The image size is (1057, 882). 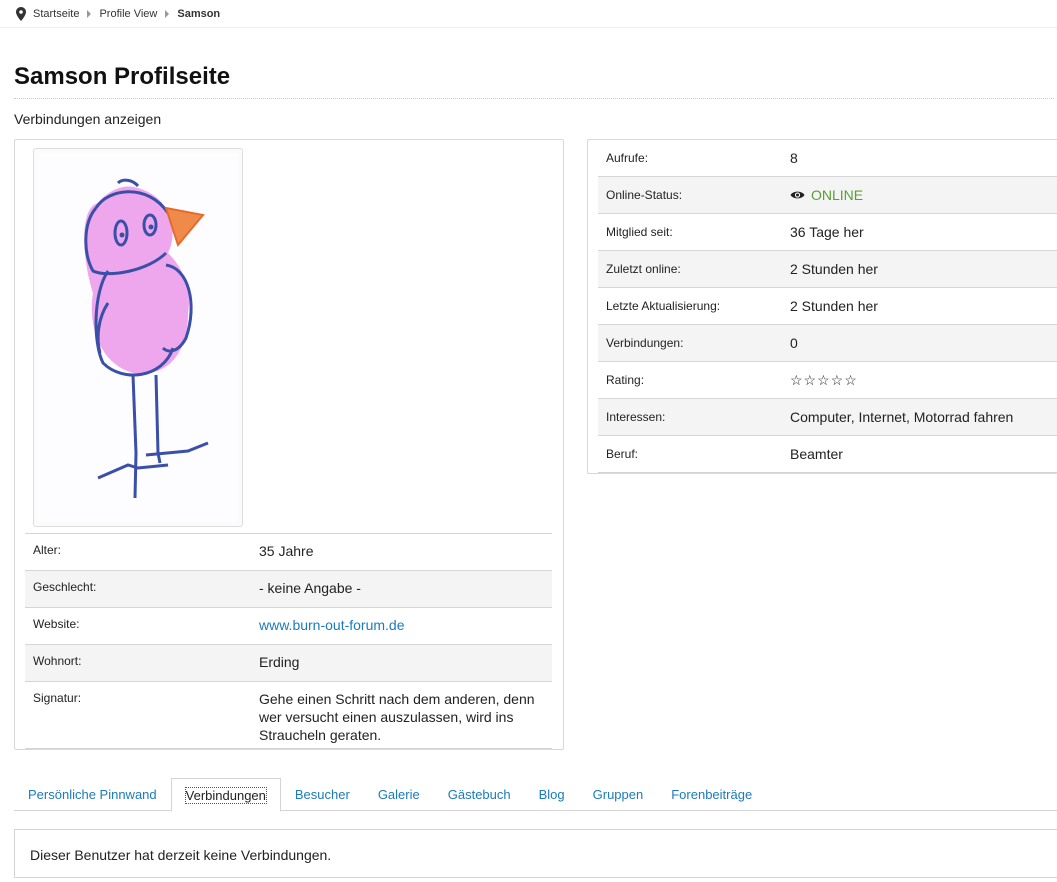 What do you see at coordinates (405, 552) in the screenshot?
I see `info-value: 35 Jahre` at bounding box center [405, 552].